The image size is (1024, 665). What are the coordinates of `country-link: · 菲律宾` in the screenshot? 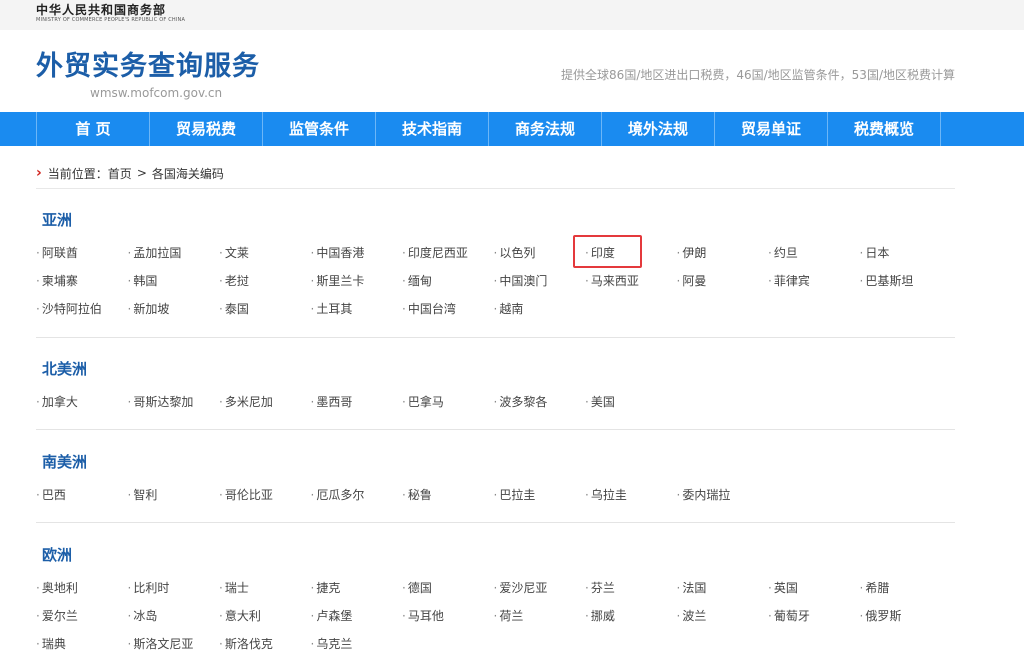 It's located at (789, 281).